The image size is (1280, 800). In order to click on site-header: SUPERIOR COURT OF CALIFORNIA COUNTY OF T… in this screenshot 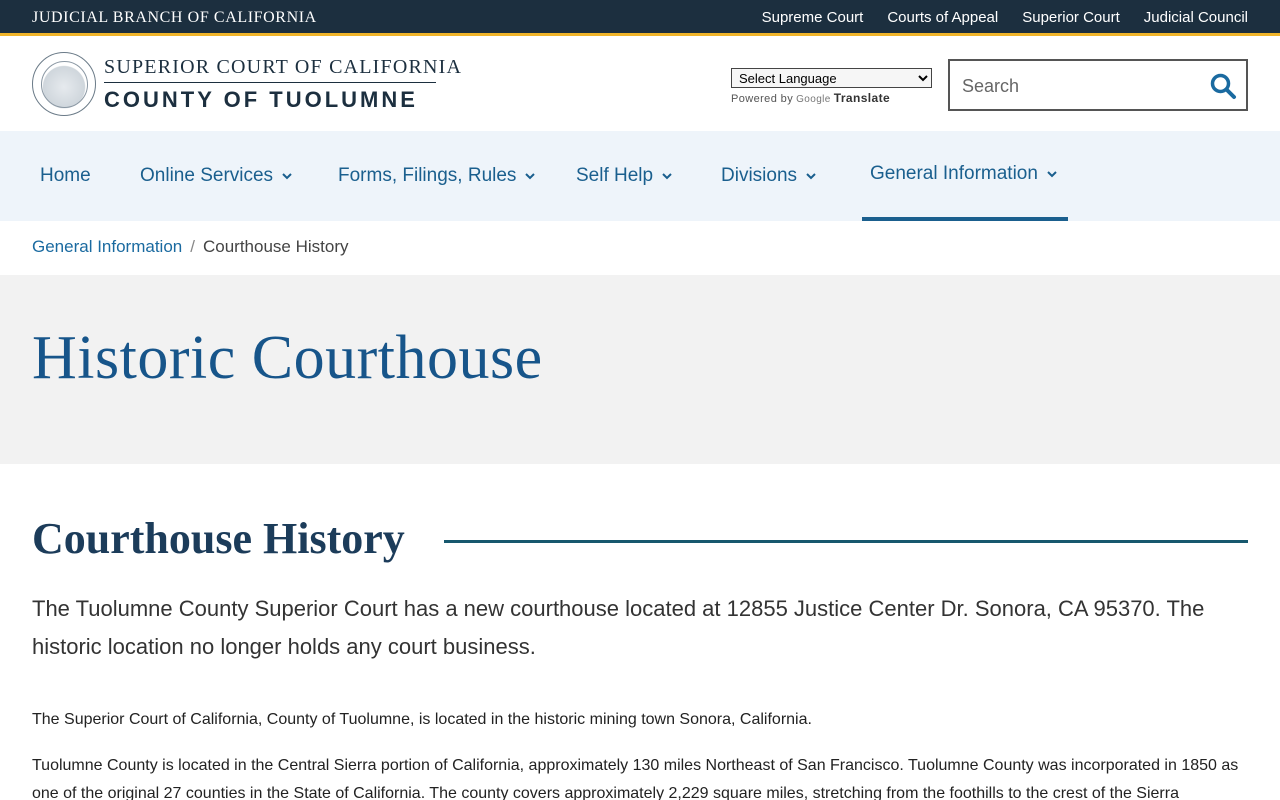, I will do `click(640, 85)`.